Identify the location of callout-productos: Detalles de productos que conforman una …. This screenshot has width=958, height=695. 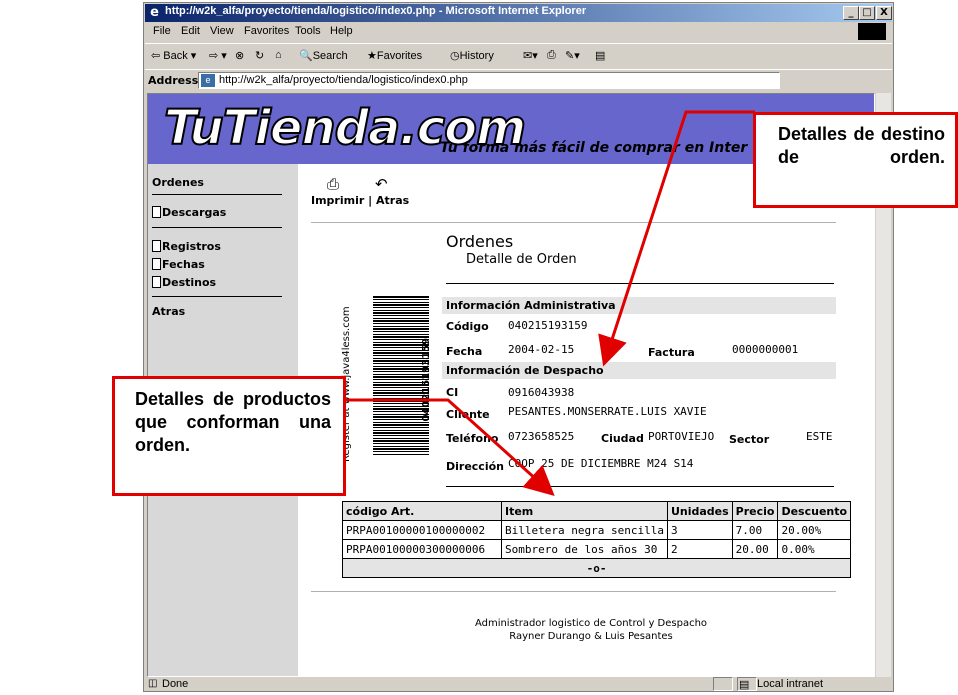
(229, 436).